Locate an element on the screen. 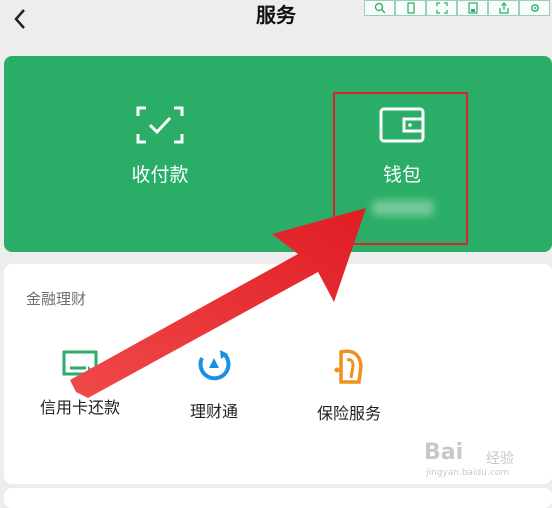  watermark-url: jingyan.baidu.com is located at coordinates (468, 473).